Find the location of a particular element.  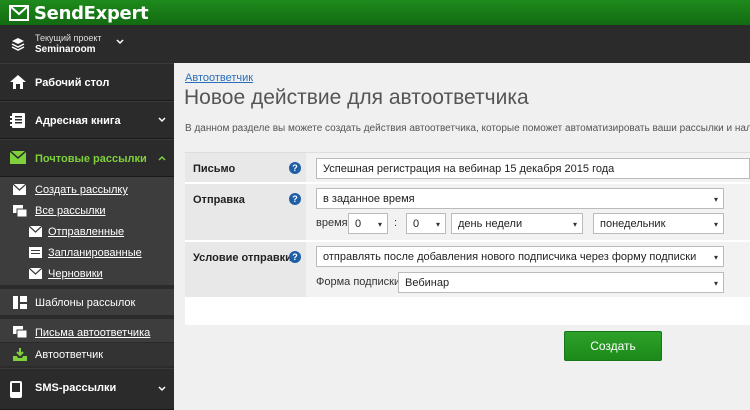

sidebar-item-sms: SMS-рассылки is located at coordinates (87, 389).